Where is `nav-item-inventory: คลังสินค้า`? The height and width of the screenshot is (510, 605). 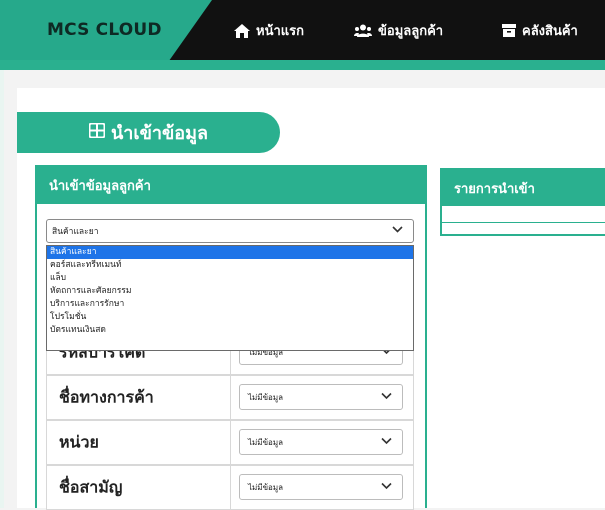
nav-item-inventory: คลังสินค้า is located at coordinates (540, 30).